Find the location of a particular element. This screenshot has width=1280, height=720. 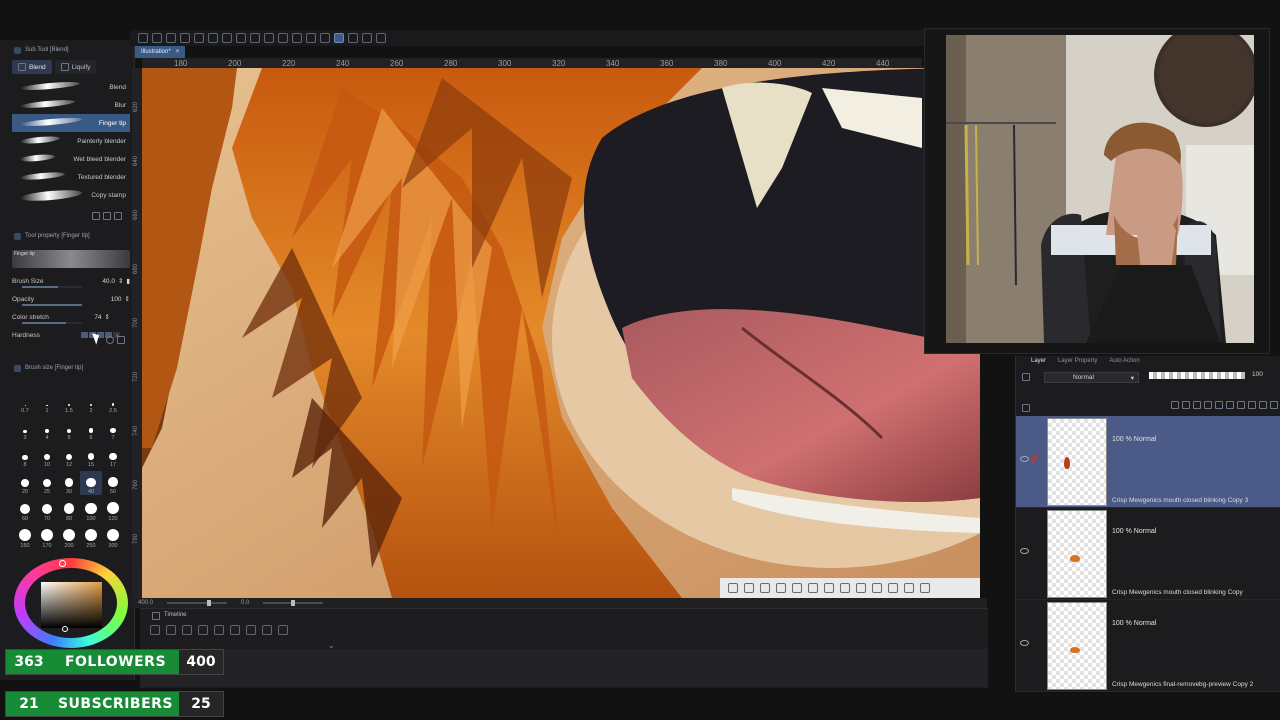

brush-size-option: 30 is located at coordinates (69, 483).